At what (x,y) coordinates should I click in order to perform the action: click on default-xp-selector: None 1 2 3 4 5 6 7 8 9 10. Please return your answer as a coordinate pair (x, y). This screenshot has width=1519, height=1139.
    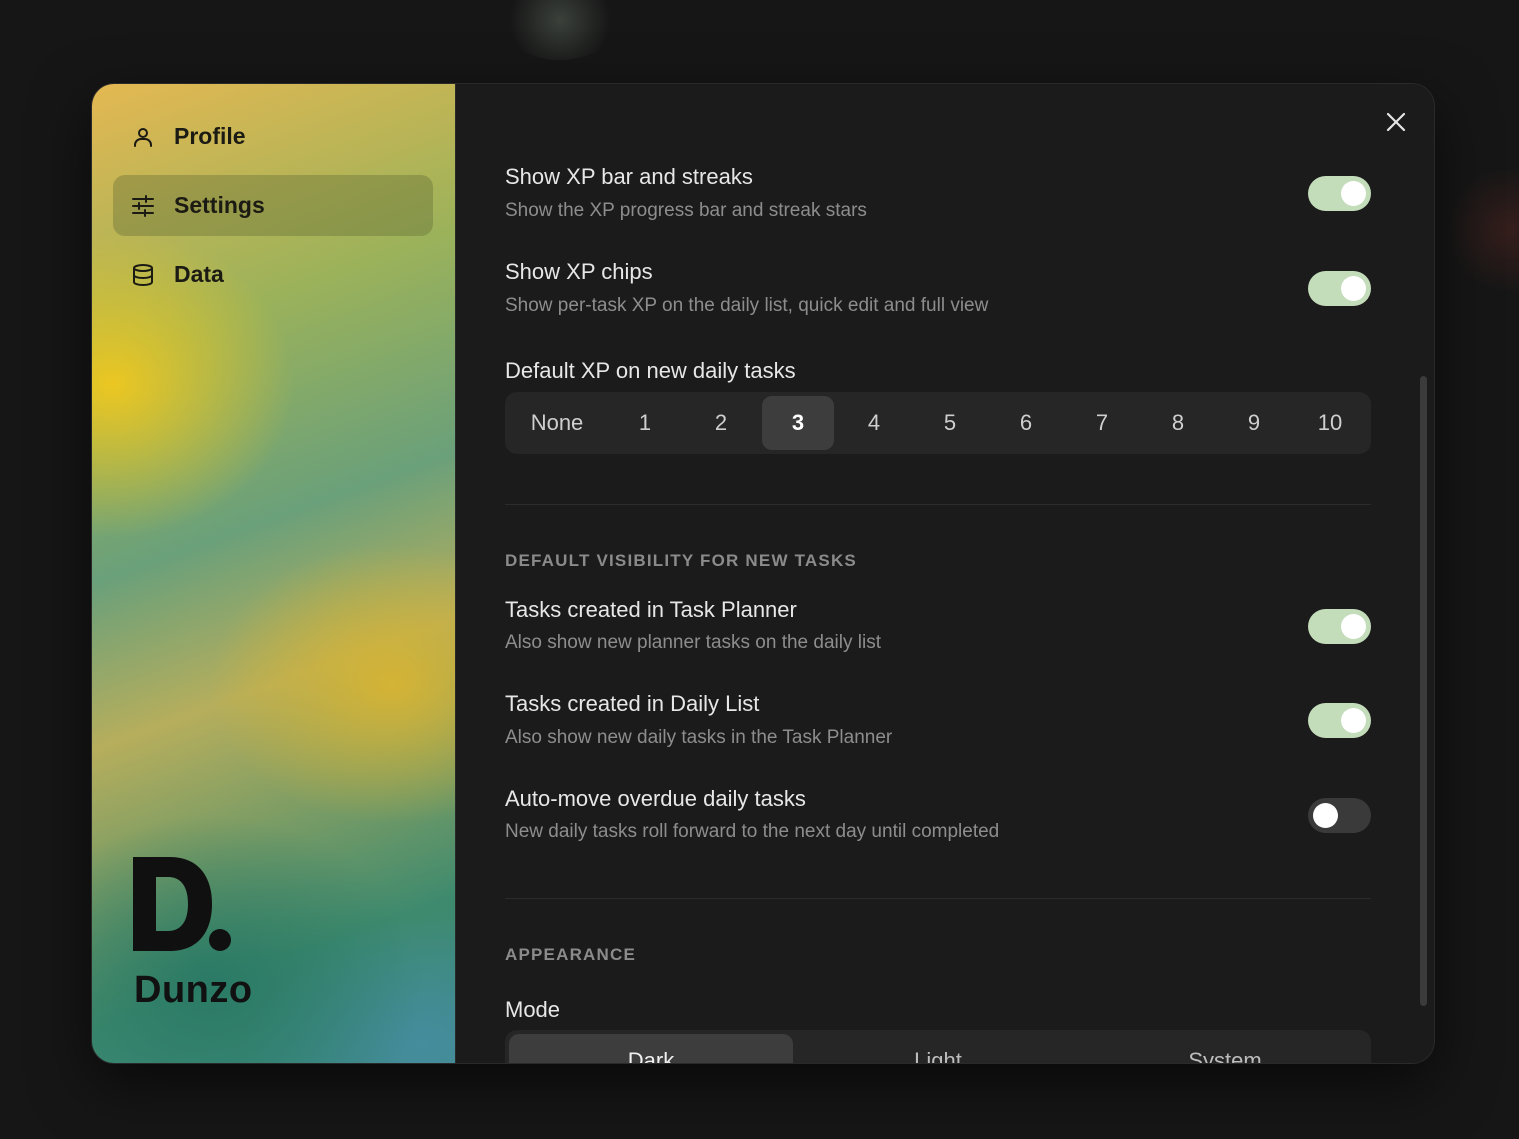
    Looking at the image, I should click on (938, 423).